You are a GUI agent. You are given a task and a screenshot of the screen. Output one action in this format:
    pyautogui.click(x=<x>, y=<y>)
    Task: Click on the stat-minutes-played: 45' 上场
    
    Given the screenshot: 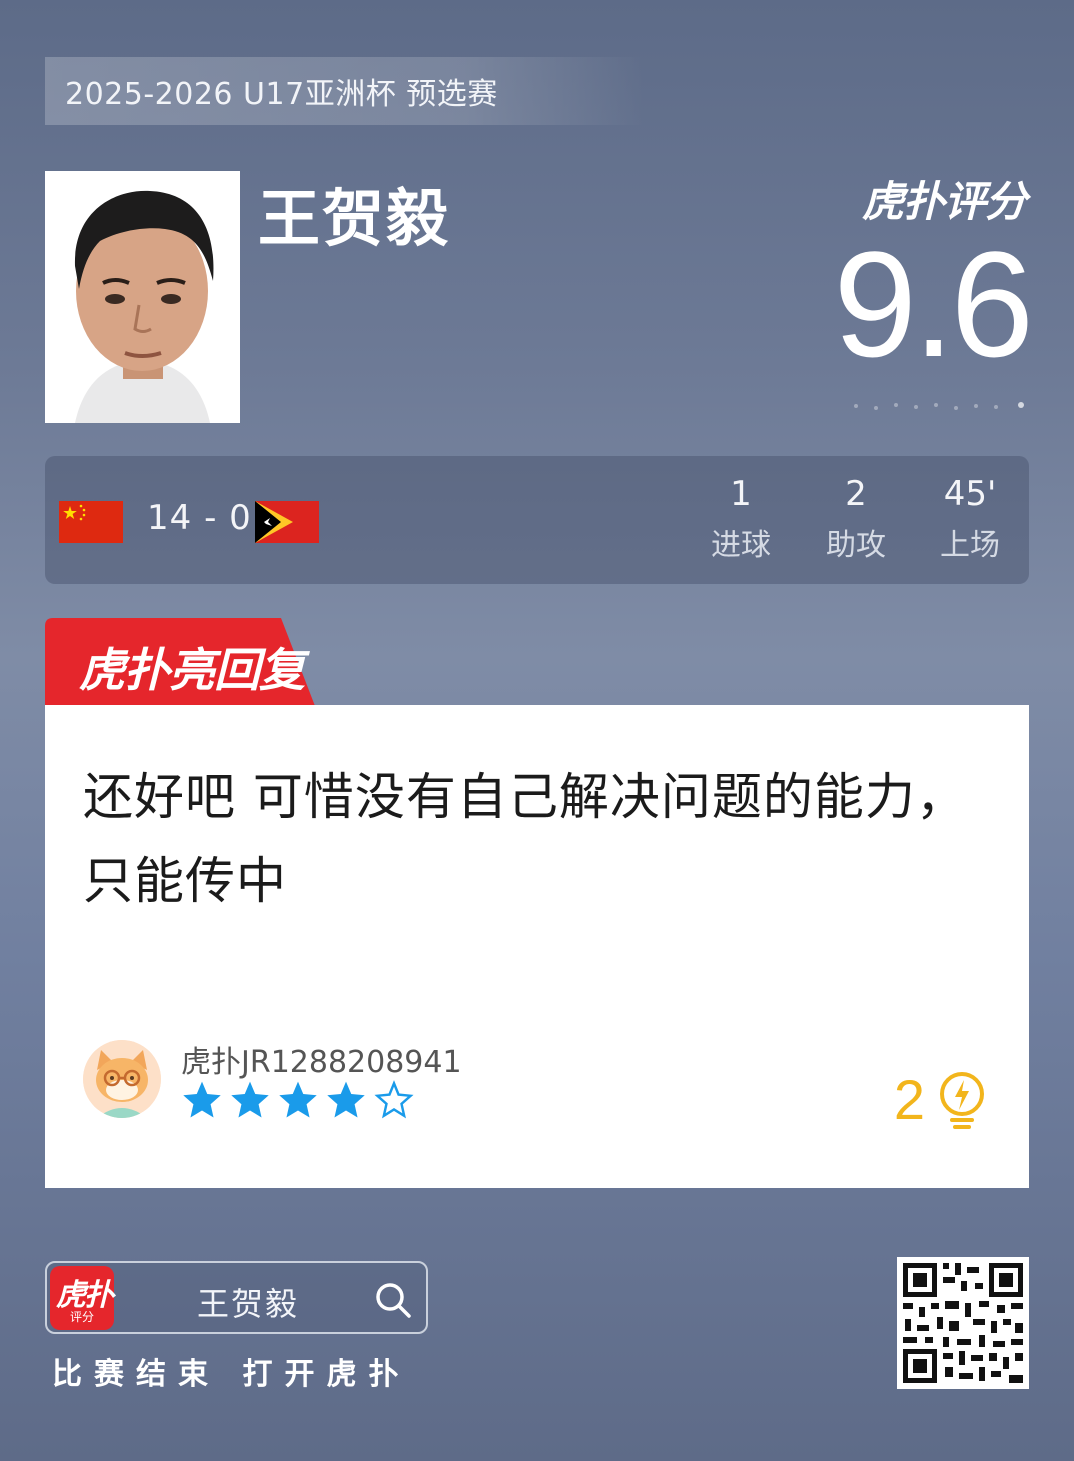 What is the action you would take?
    pyautogui.click(x=970, y=519)
    